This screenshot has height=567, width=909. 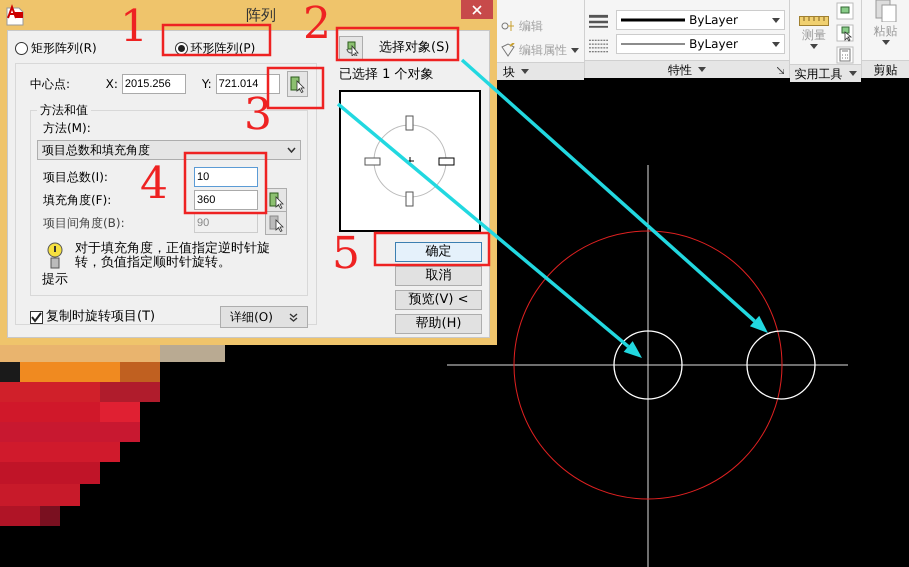 I want to click on select-objects-label: 选择对象(S), so click(x=414, y=48).